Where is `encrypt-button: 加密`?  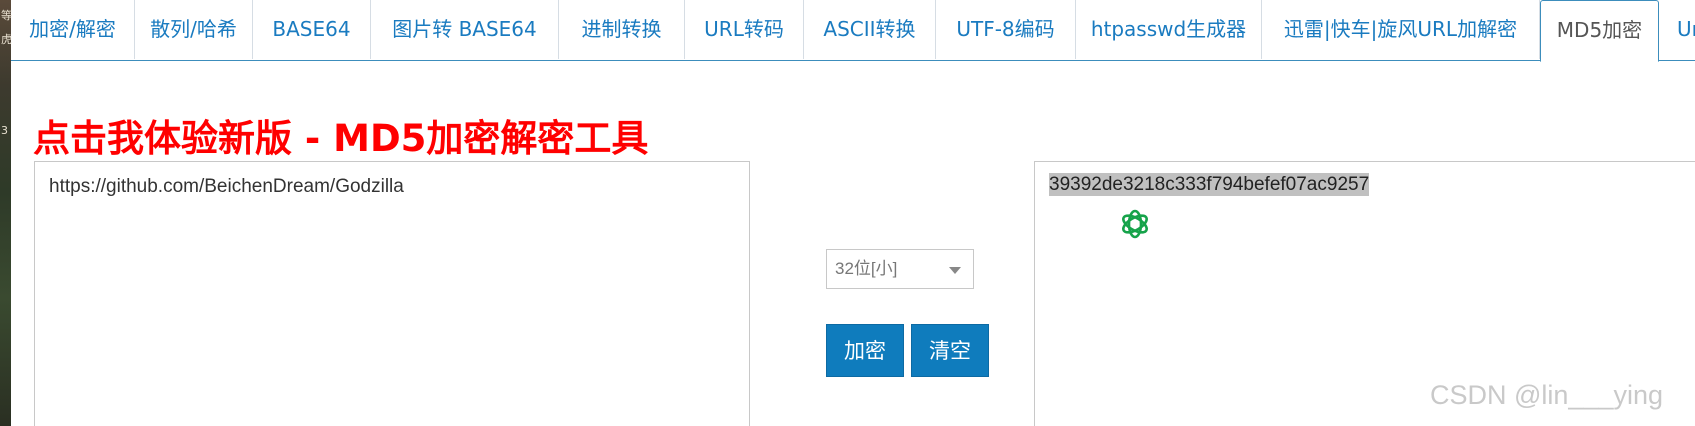
encrypt-button: 加密 is located at coordinates (865, 350).